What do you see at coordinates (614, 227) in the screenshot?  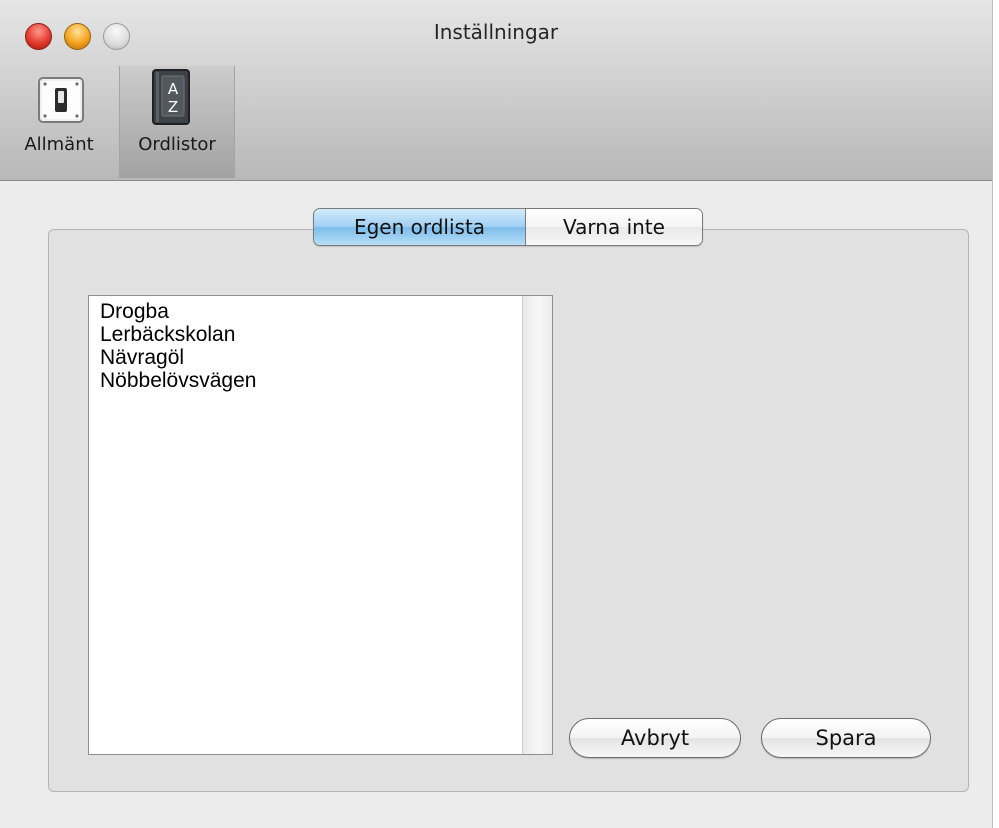 I see `tab-varna-inte: Varna inte` at bounding box center [614, 227].